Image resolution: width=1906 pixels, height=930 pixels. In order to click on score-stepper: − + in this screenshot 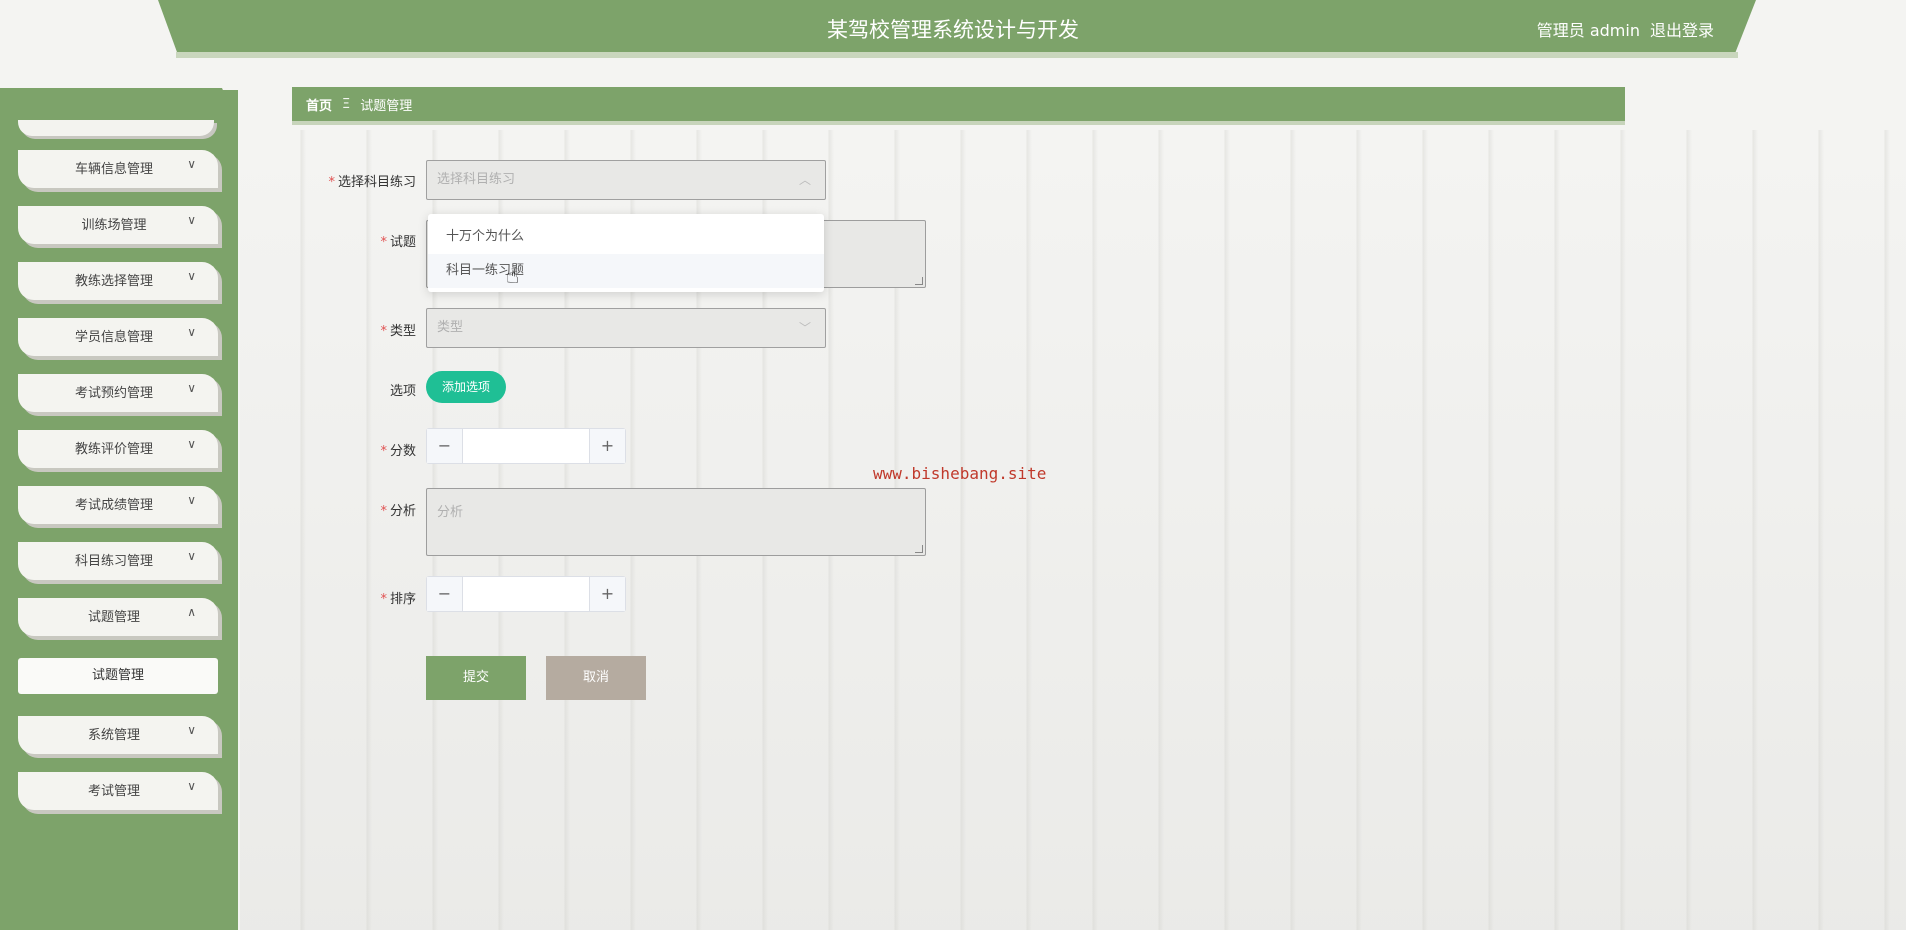, I will do `click(526, 446)`.